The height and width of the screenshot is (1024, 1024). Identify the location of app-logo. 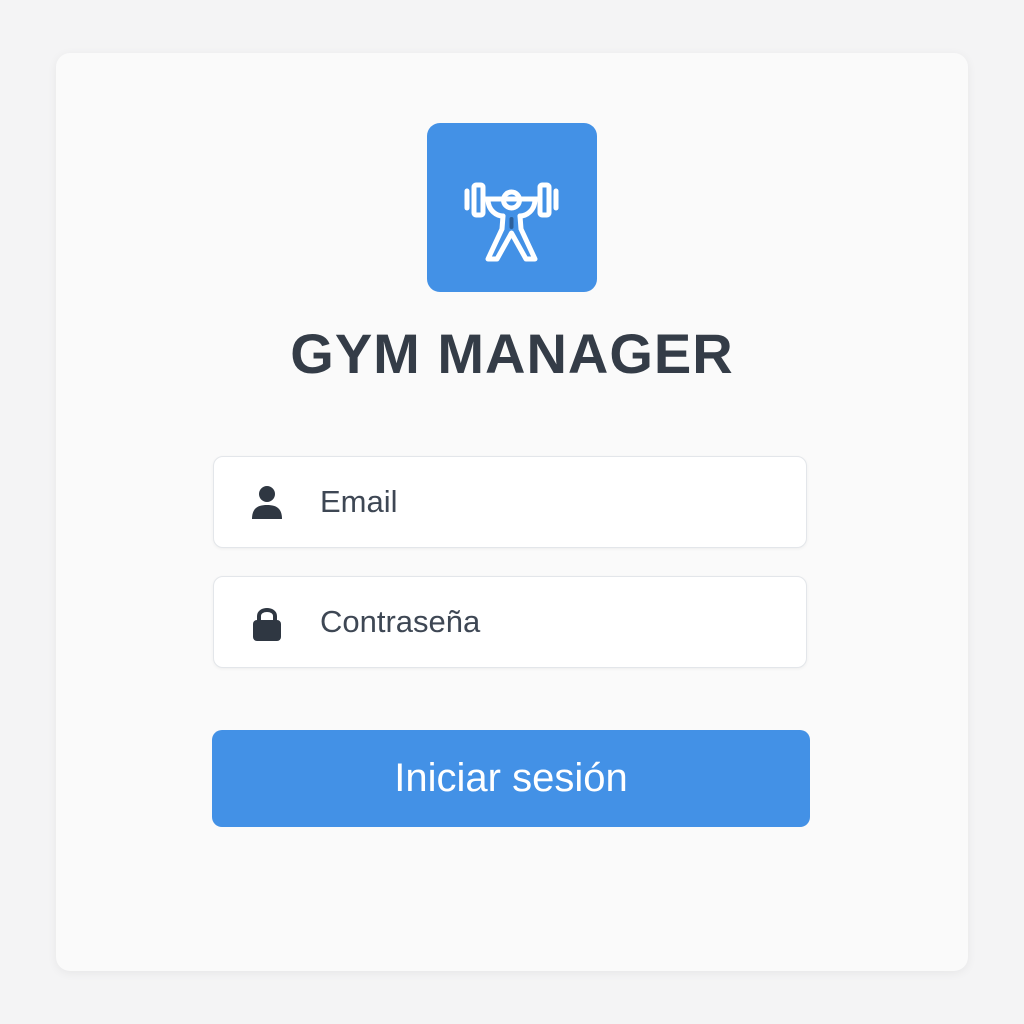
(512, 207).